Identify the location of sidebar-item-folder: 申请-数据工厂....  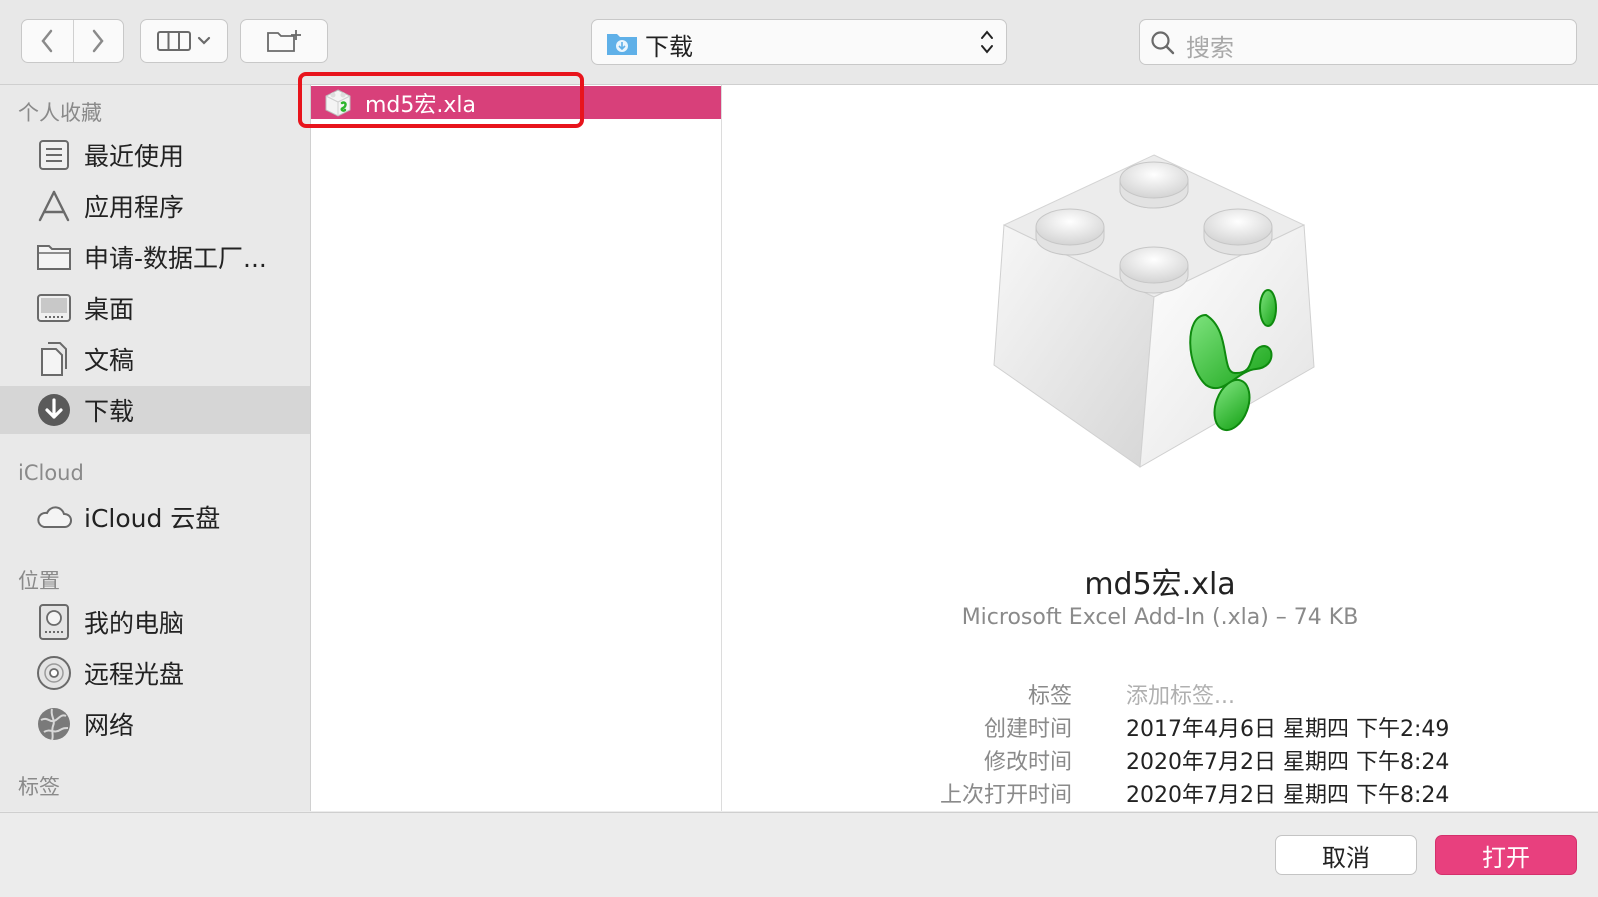
(155, 257).